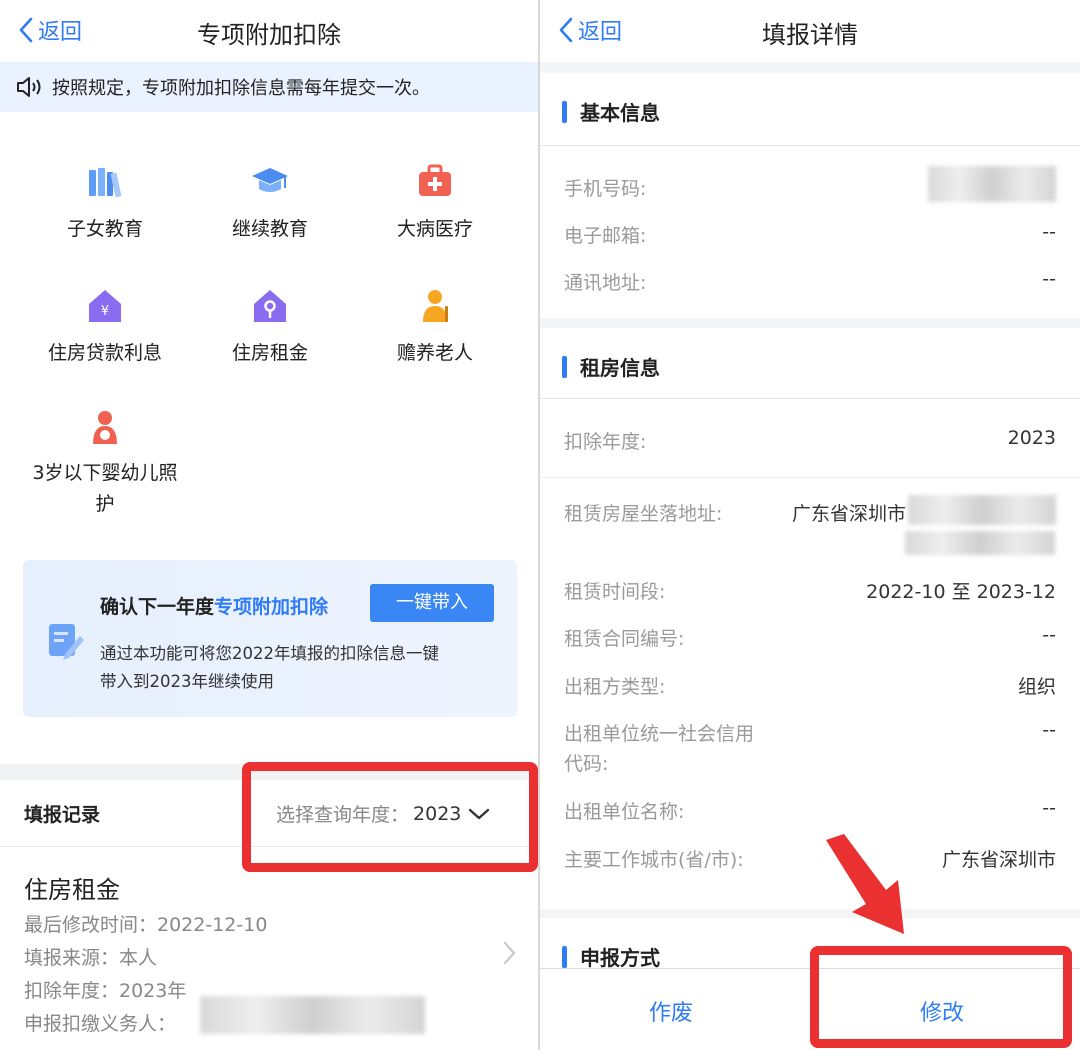  What do you see at coordinates (1049, 279) in the screenshot?
I see `address-value: --` at bounding box center [1049, 279].